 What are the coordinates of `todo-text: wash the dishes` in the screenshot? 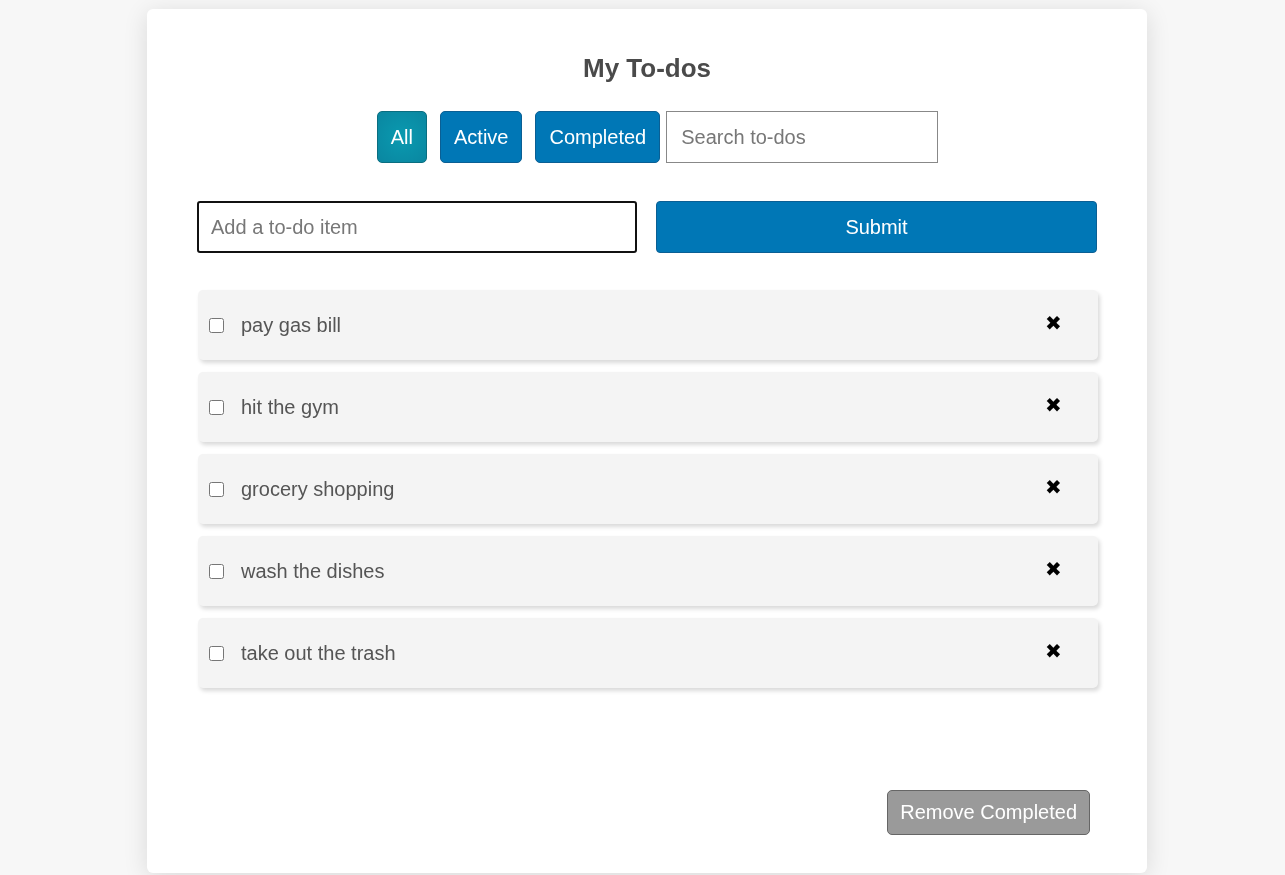 It's located at (313, 571).